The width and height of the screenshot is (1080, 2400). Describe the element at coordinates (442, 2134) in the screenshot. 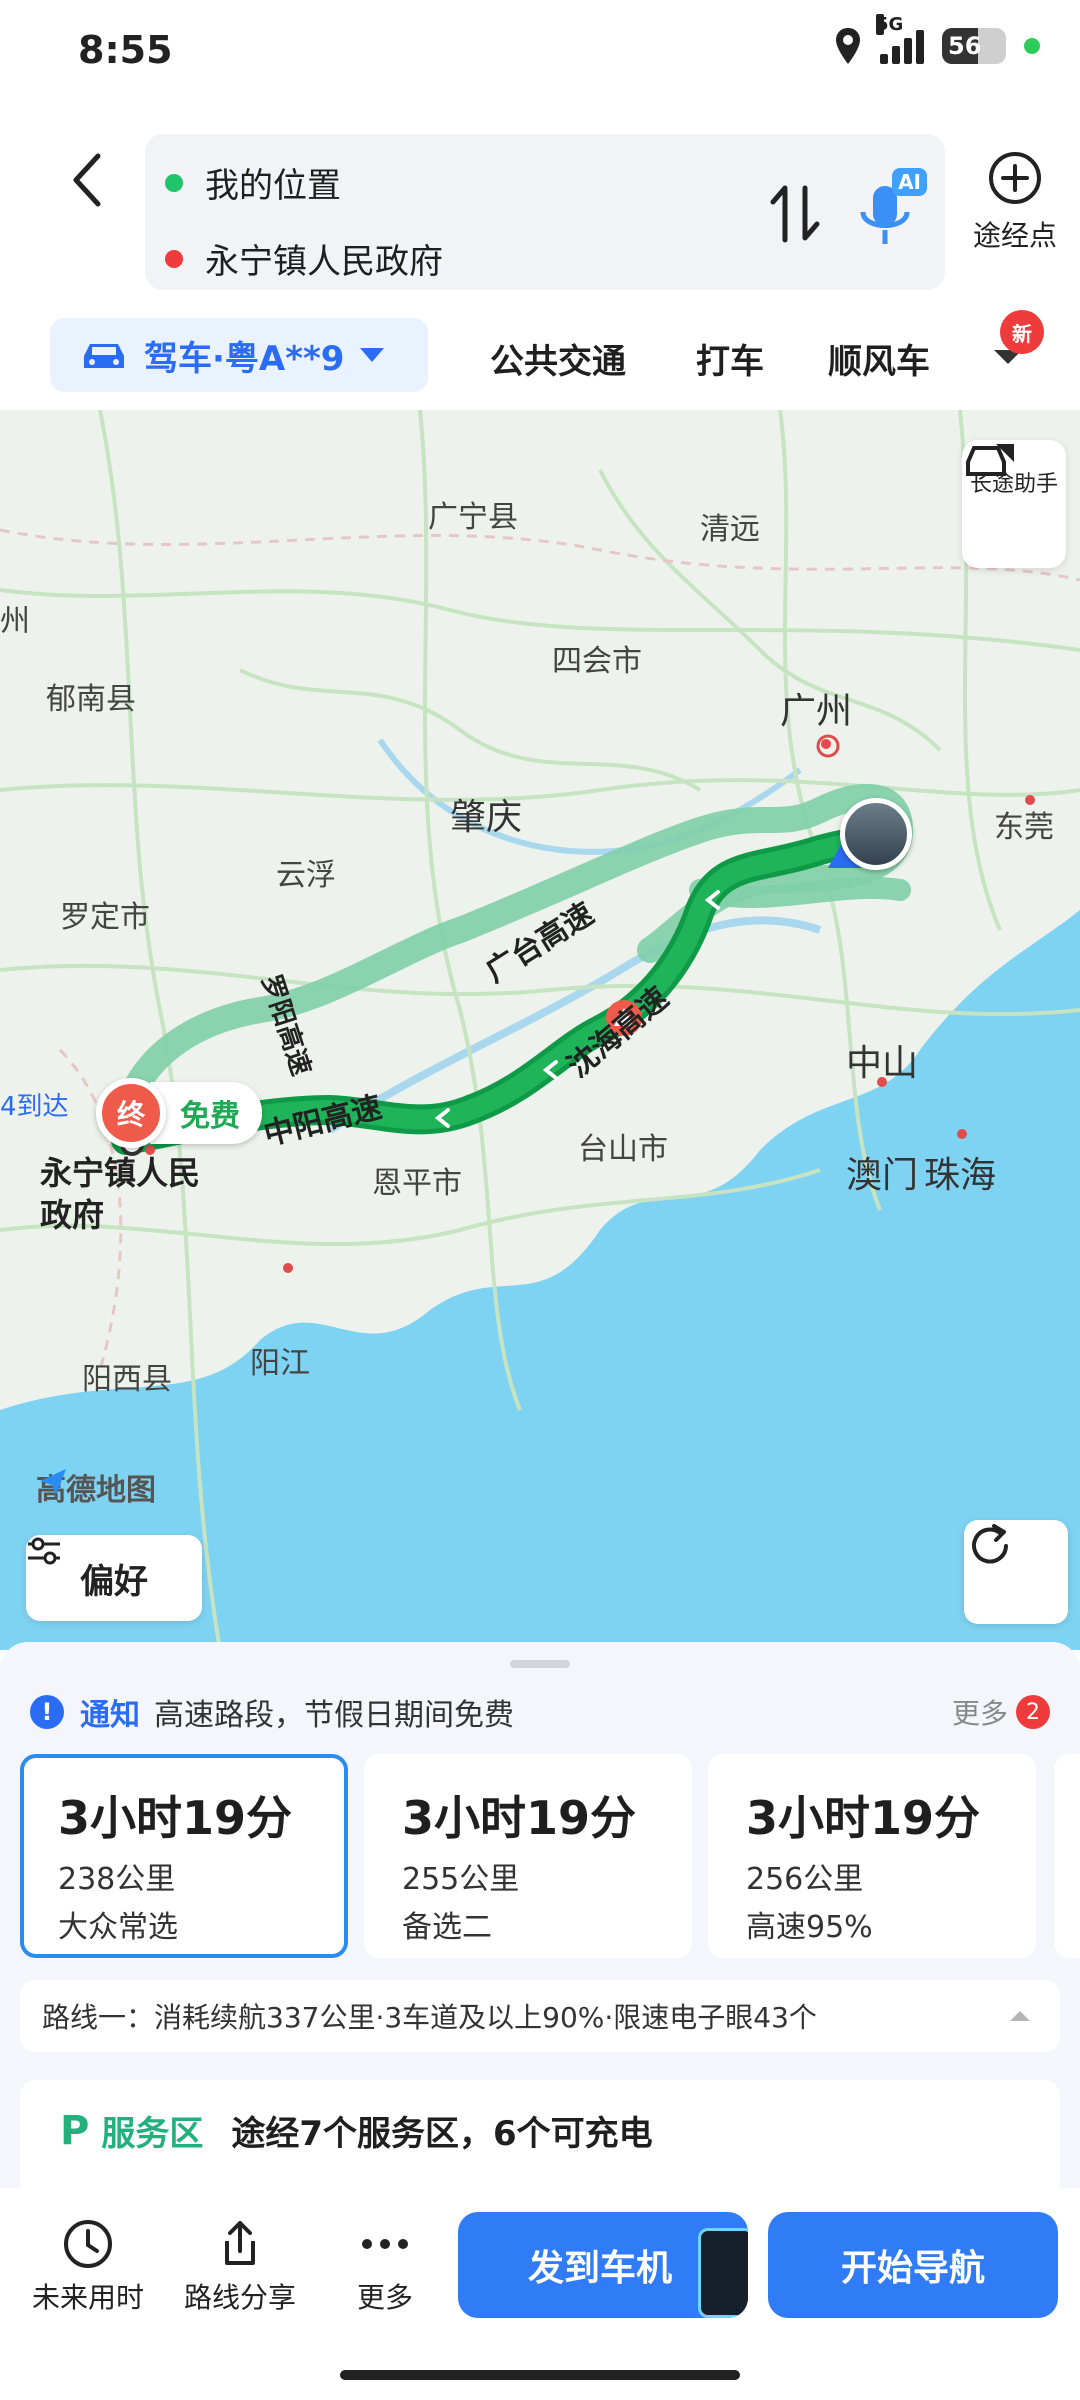

I see `service-area-text: 途经7个服务区，6个可充电` at that location.